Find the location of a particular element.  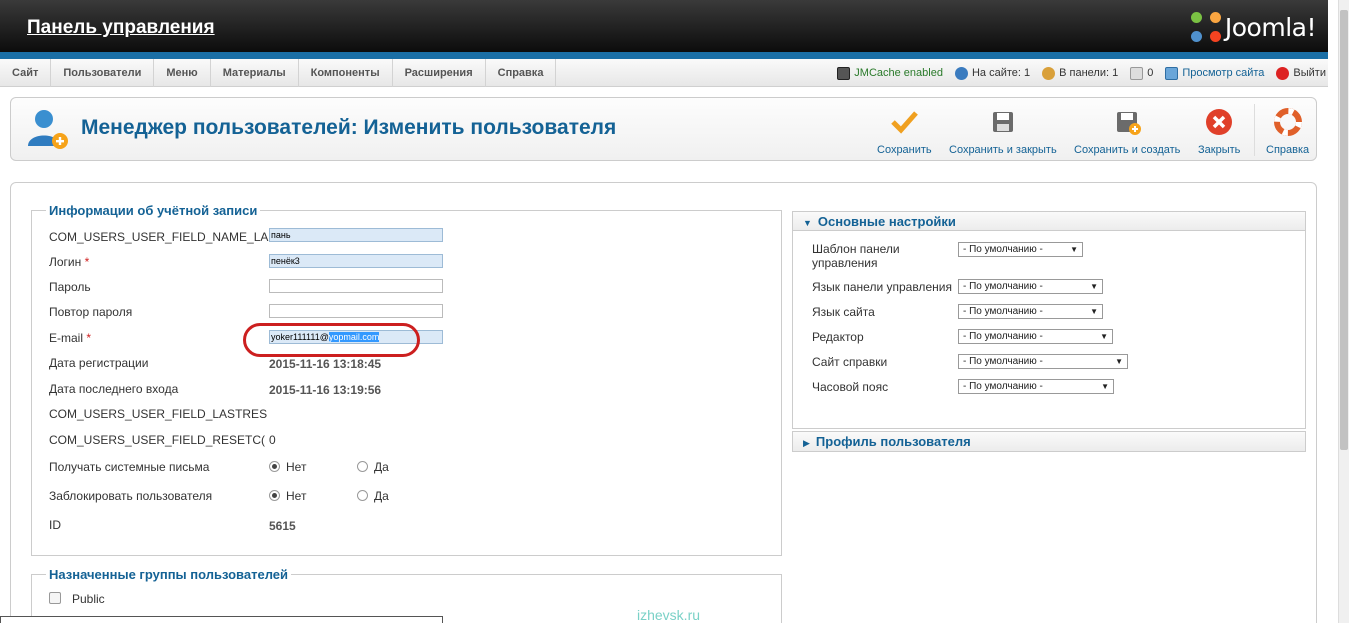

menu-components: Компоненты is located at coordinates (346, 73).